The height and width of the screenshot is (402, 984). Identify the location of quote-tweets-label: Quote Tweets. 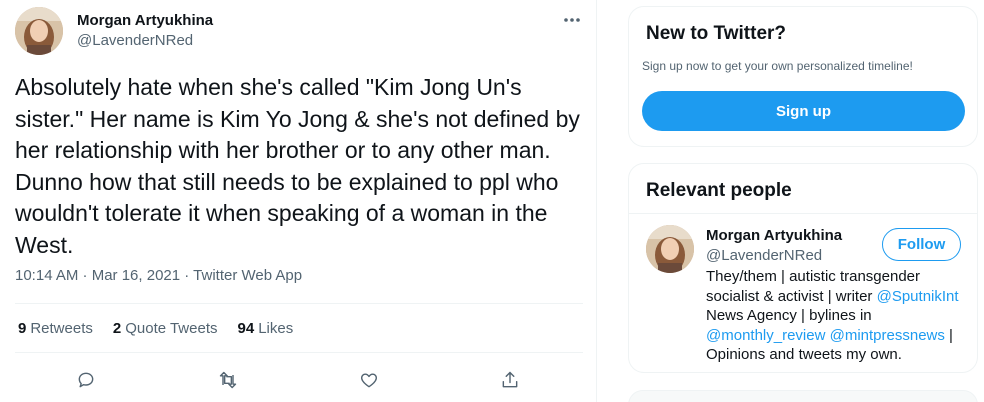
(171, 328).